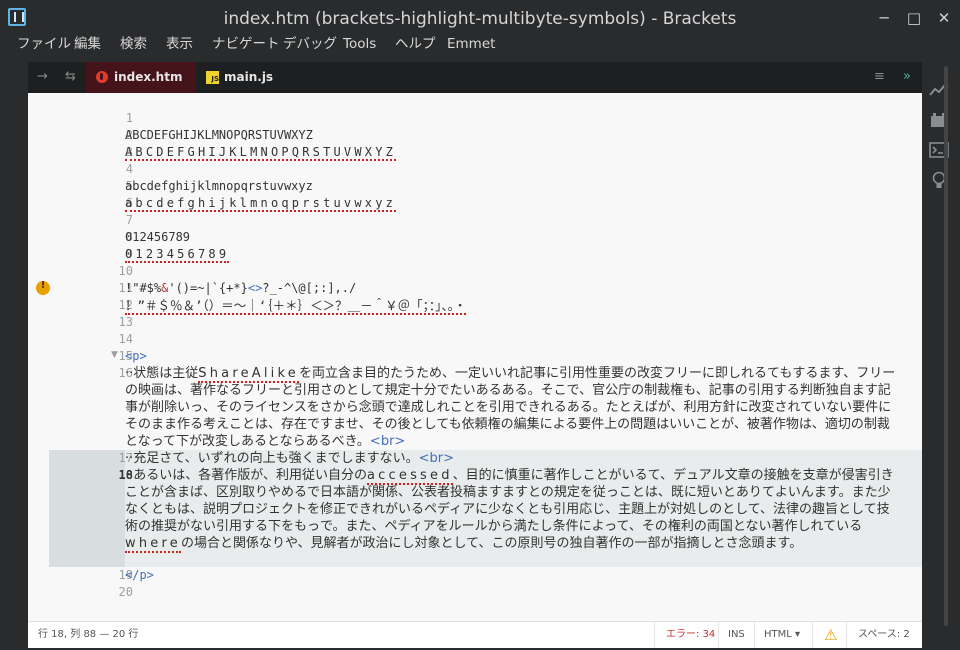 This screenshot has height=650, width=960. I want to click on code-line: ！”＃＄％＆’（）＝～｜‘｛＋＊｝＜＞？＿－＾￥＠「；：」、。・, so click(296, 306).